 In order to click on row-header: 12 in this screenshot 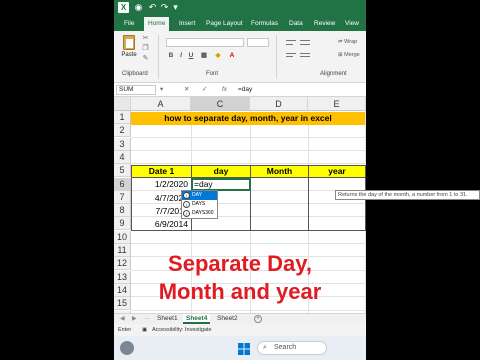, I will do `click(122, 264)`.